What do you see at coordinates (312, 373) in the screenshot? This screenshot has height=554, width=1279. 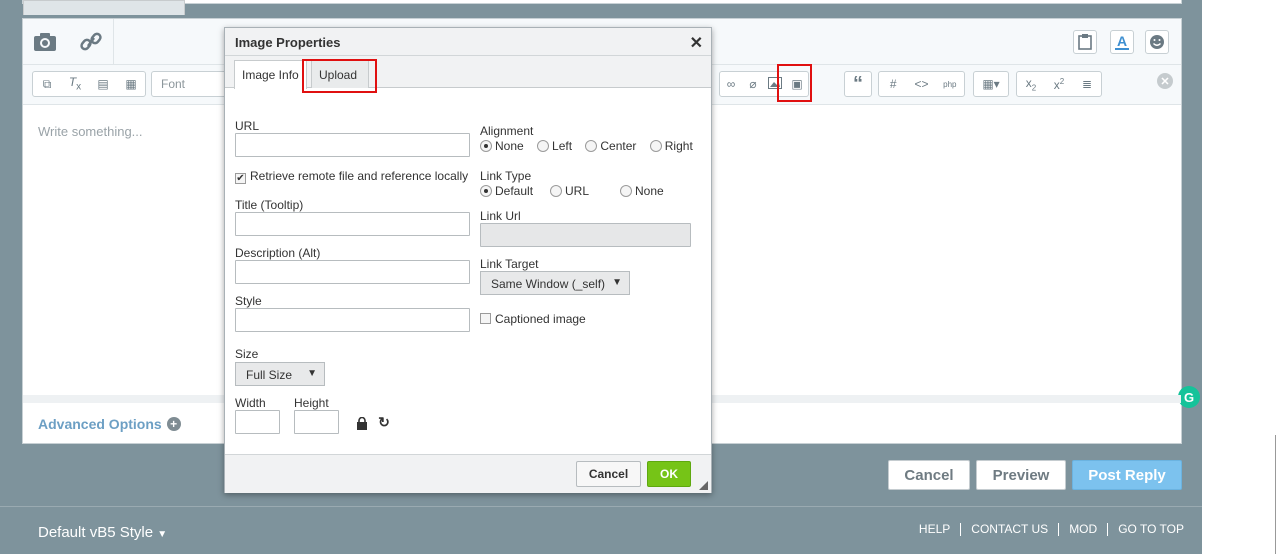 I see `dropdown-arrow-icon: ▼` at bounding box center [312, 373].